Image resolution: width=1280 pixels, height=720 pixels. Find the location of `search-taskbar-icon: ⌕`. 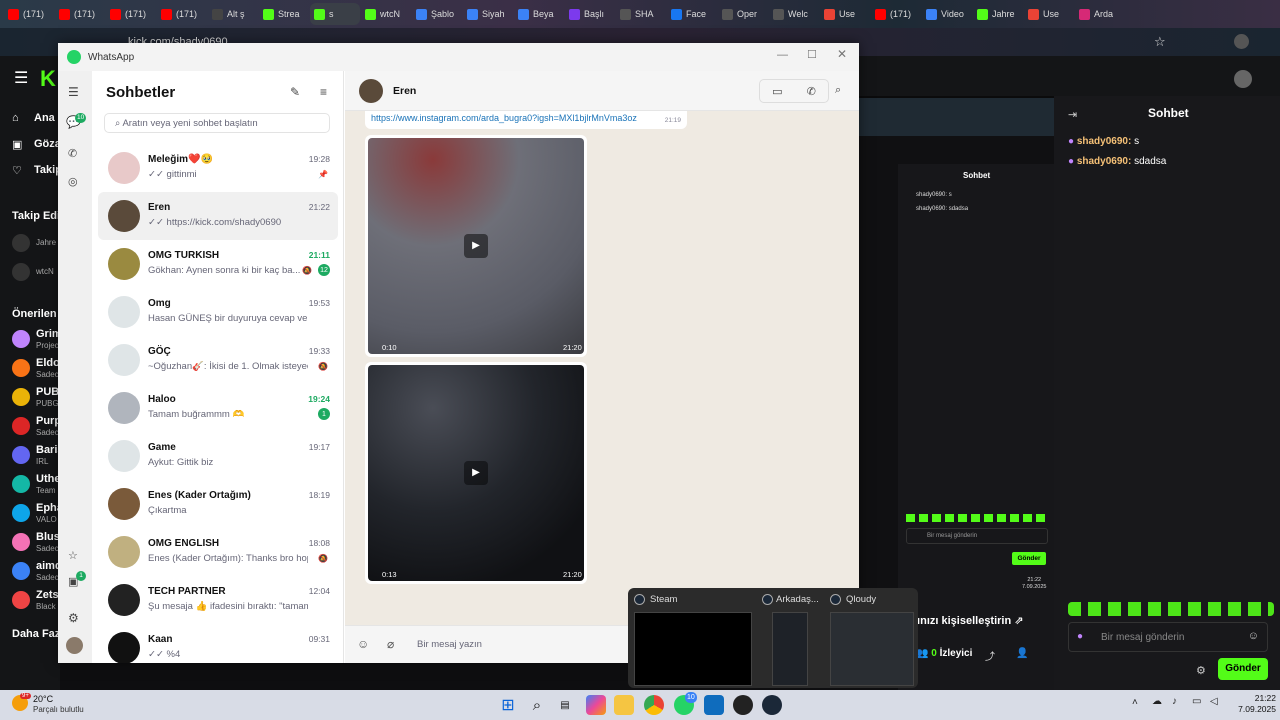

search-taskbar-icon: ⌕ is located at coordinates (537, 705).